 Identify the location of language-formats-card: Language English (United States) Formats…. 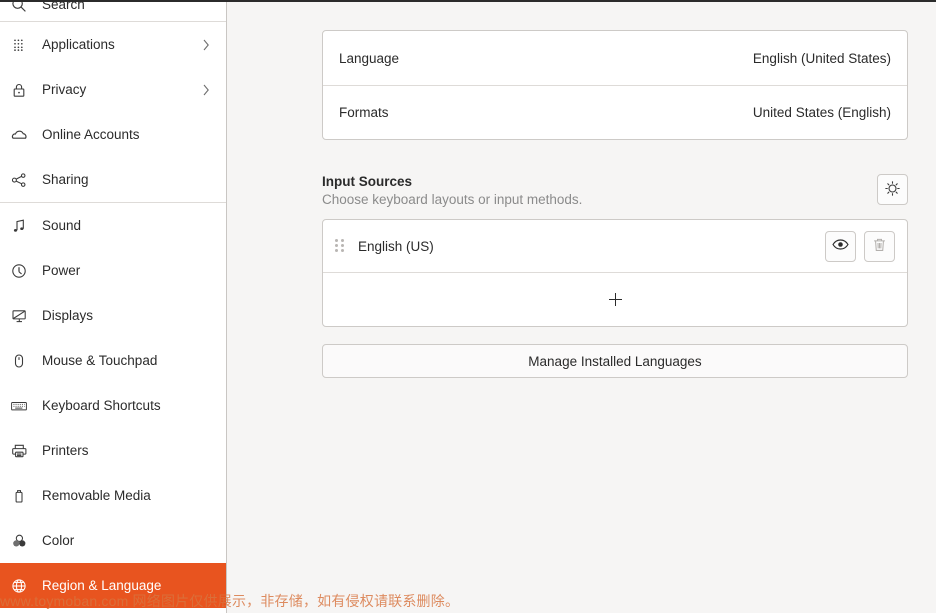
(615, 85).